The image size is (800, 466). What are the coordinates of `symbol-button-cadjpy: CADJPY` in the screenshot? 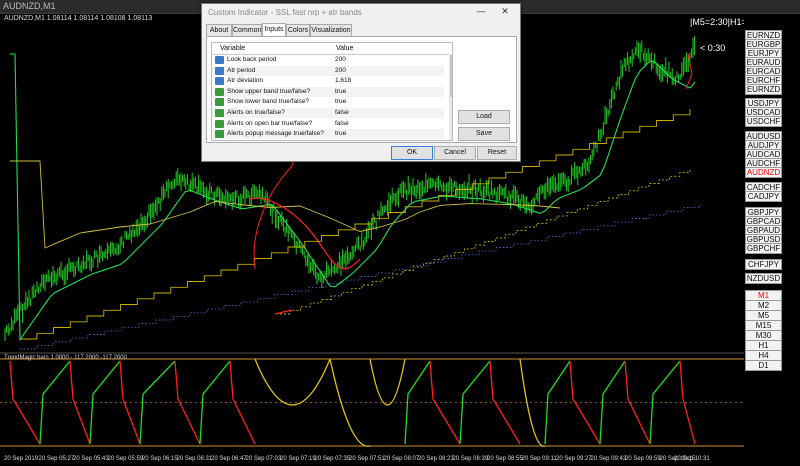 It's located at (763, 196).